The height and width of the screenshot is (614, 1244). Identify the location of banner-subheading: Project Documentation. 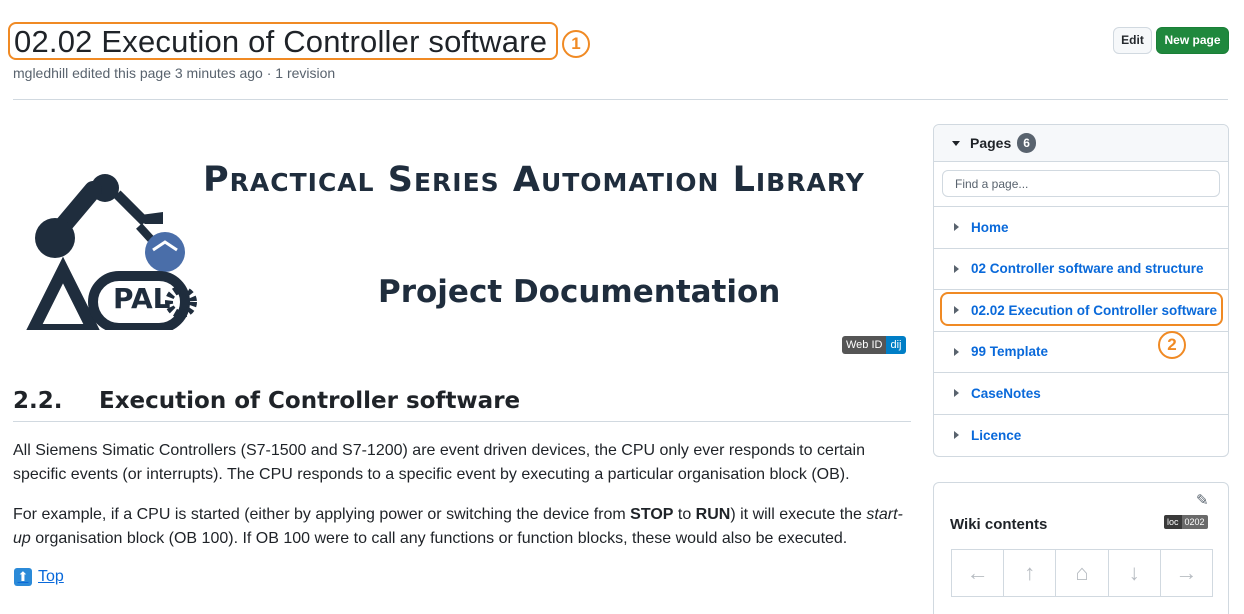
(579, 292).